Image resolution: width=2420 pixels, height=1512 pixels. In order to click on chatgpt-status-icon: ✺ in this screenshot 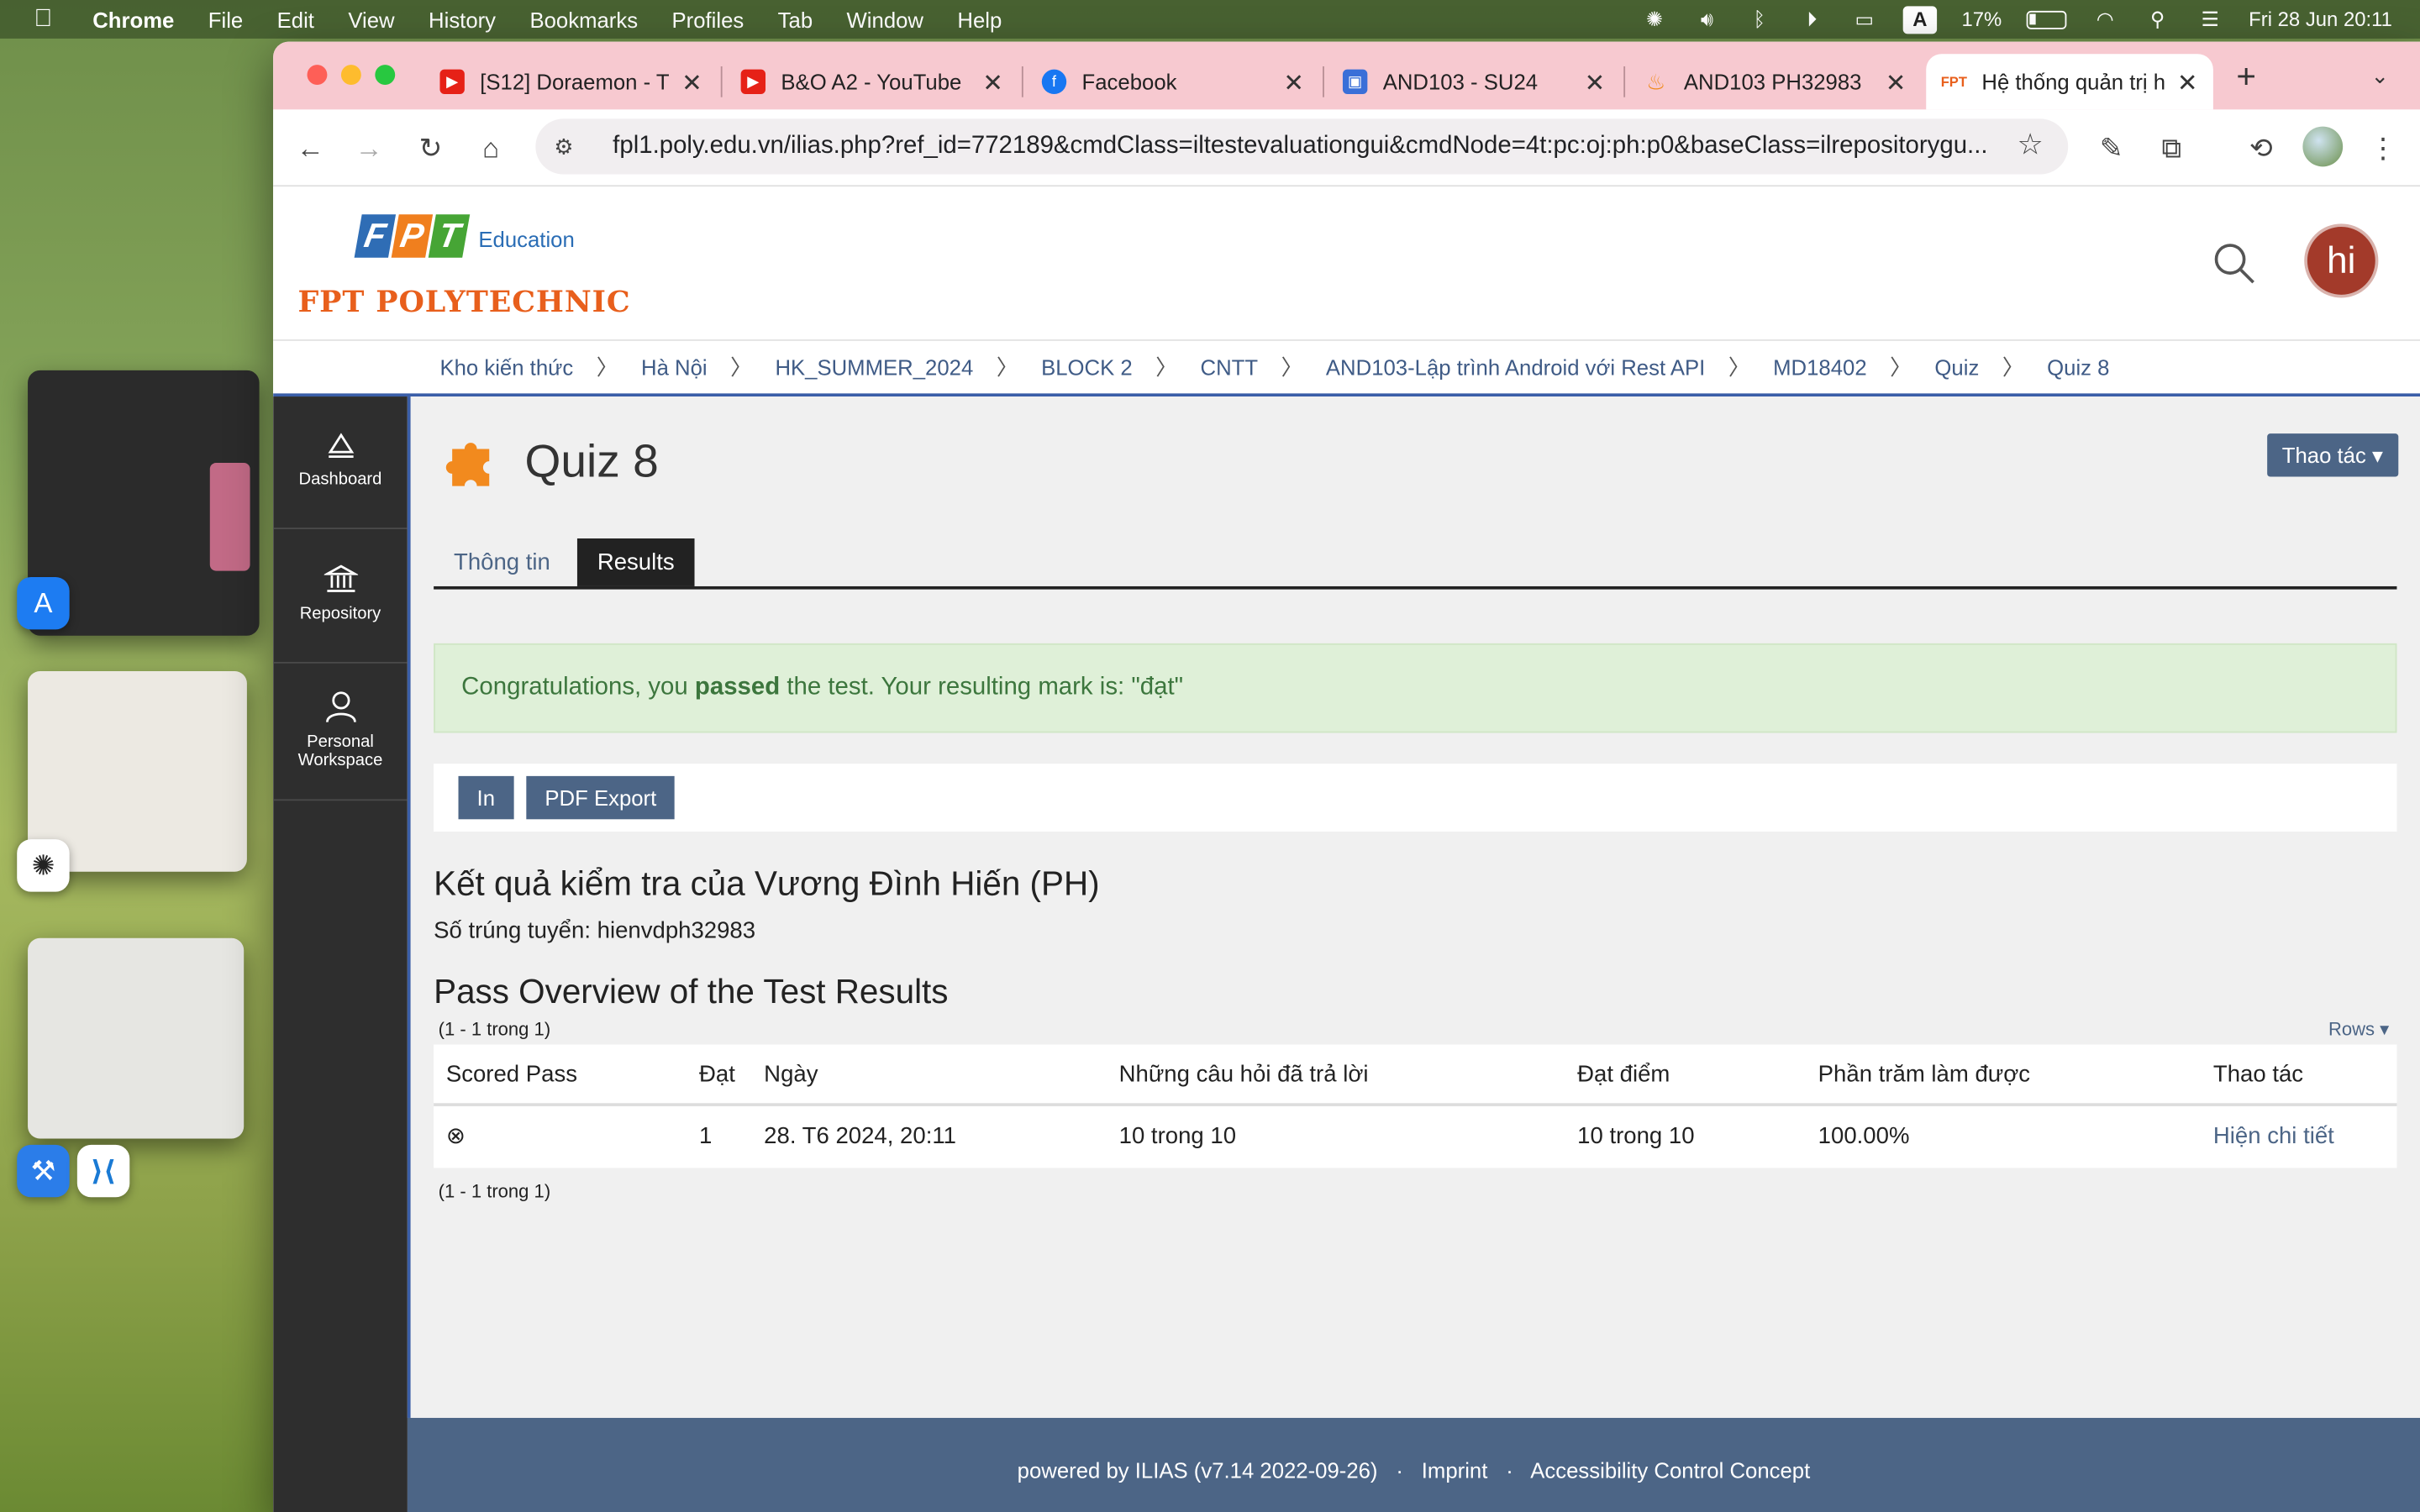, I will do `click(1654, 19)`.